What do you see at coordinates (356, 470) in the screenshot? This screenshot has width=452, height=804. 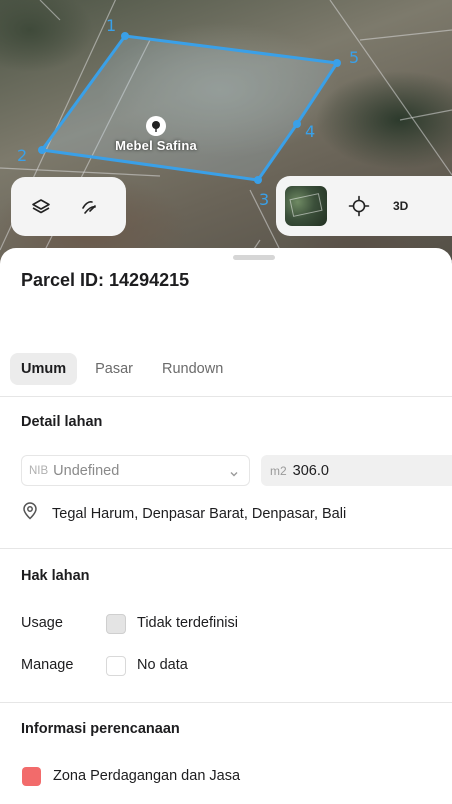 I see `area-field: m2 306.0` at bounding box center [356, 470].